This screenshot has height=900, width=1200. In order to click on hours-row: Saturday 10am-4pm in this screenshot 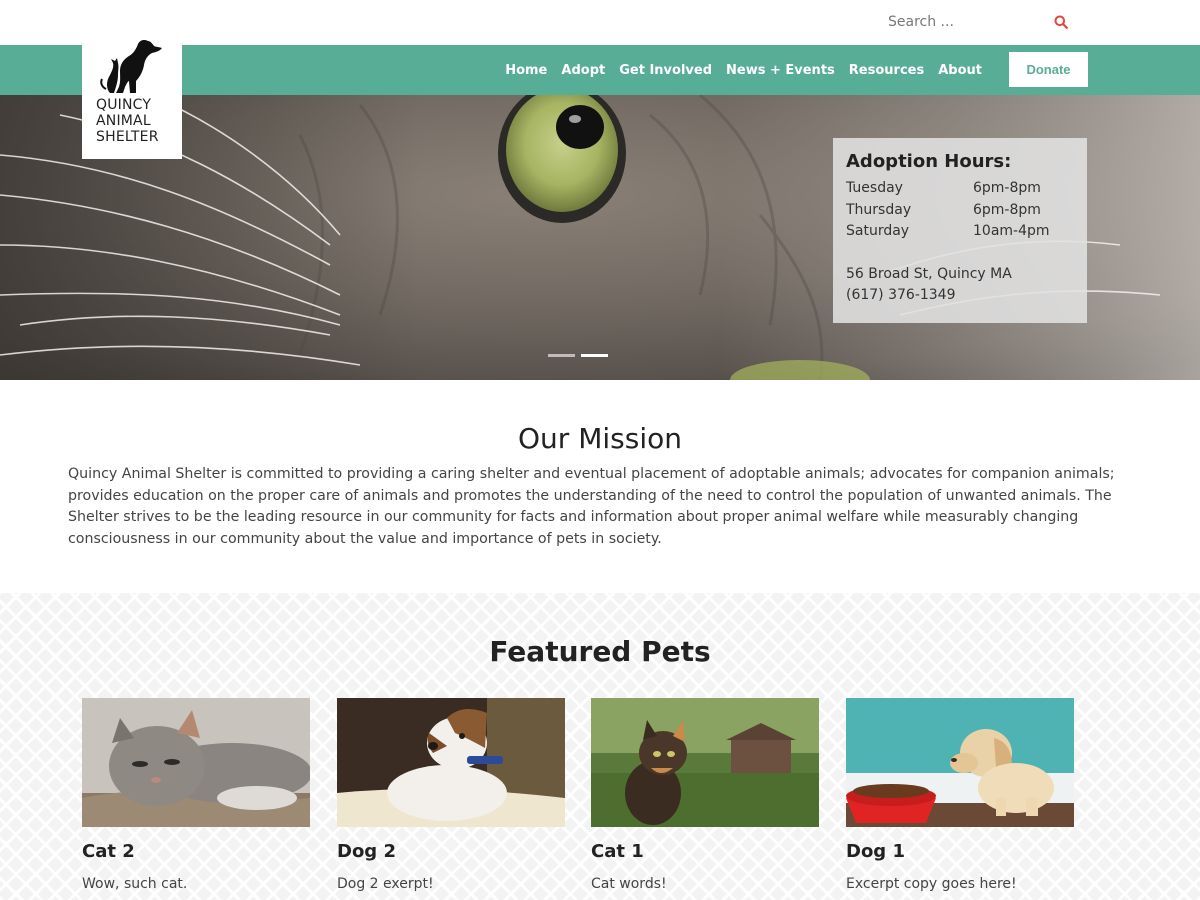, I will do `click(960, 232)`.